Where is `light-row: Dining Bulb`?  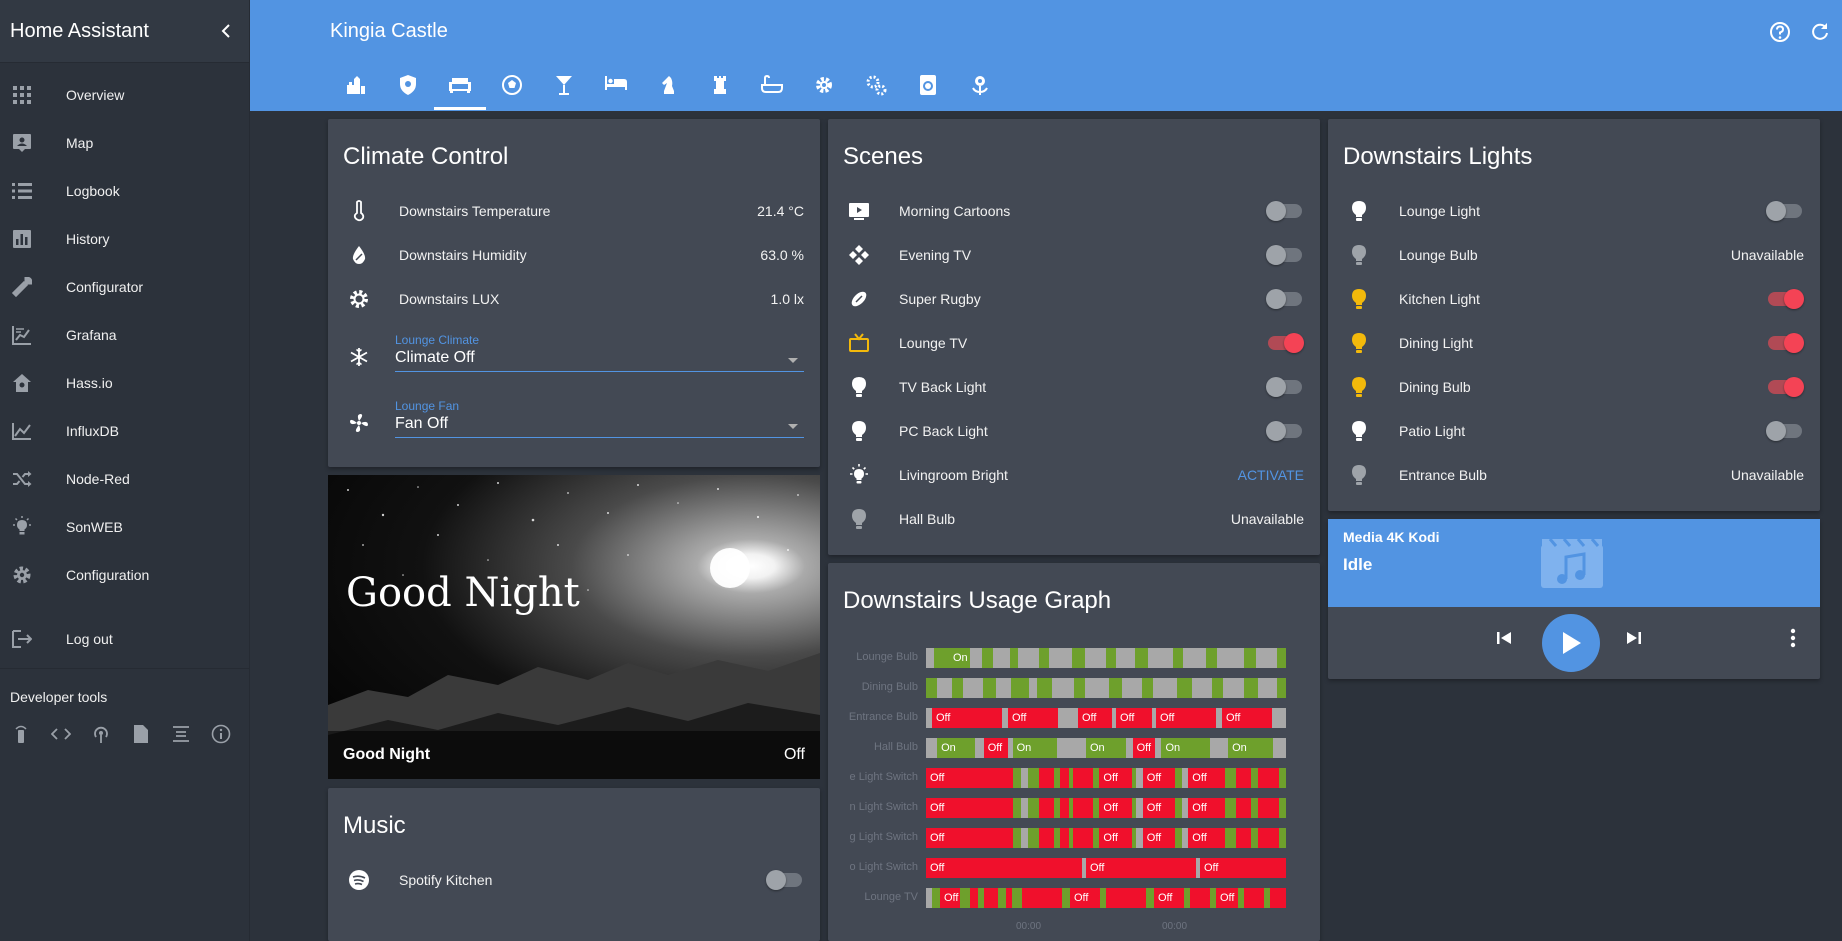 light-row: Dining Bulb is located at coordinates (1574, 387).